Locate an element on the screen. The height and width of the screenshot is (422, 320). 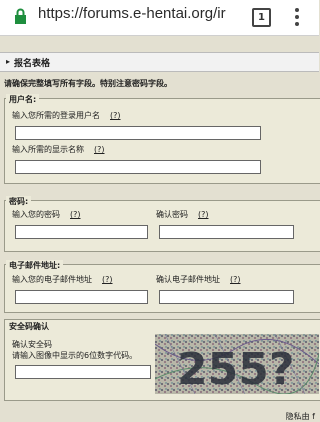
confirm-email-help-link: (?) is located at coordinates (235, 279).